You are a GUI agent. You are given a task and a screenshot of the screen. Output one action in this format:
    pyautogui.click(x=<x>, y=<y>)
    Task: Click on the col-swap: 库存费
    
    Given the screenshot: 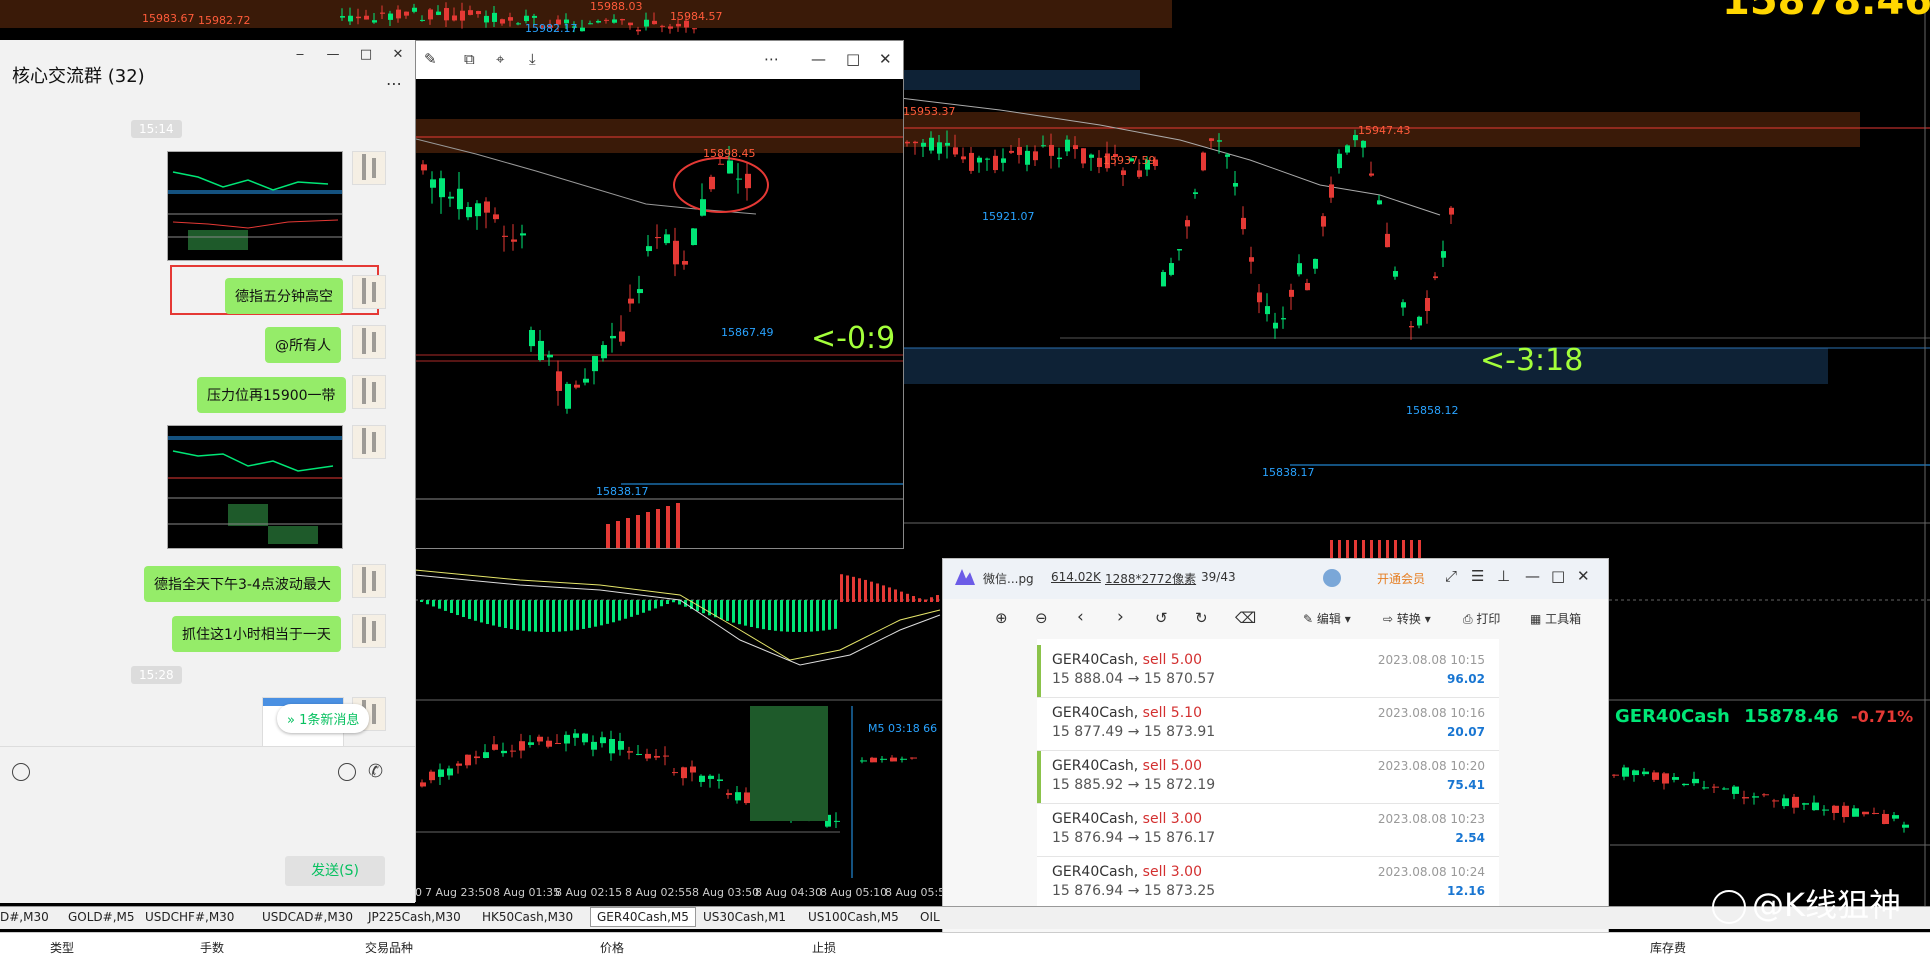 What is the action you would take?
    pyautogui.click(x=1668, y=947)
    